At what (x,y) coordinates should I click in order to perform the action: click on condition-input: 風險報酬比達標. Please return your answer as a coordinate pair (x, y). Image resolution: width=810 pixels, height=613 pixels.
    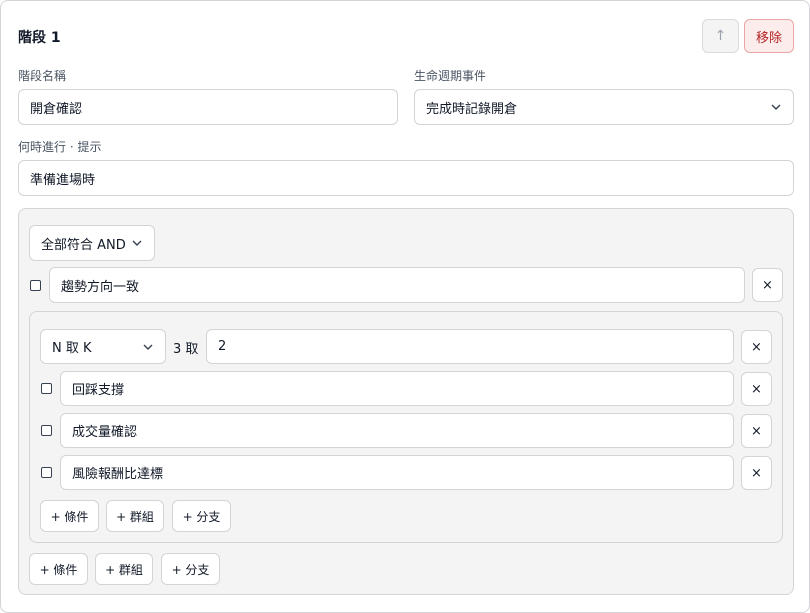
    Looking at the image, I should click on (397, 472).